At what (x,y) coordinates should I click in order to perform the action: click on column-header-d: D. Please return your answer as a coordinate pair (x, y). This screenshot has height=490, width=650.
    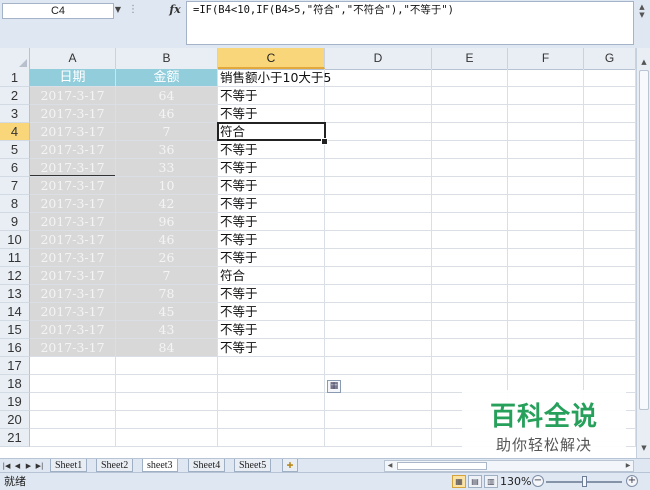
    Looking at the image, I should click on (378, 58).